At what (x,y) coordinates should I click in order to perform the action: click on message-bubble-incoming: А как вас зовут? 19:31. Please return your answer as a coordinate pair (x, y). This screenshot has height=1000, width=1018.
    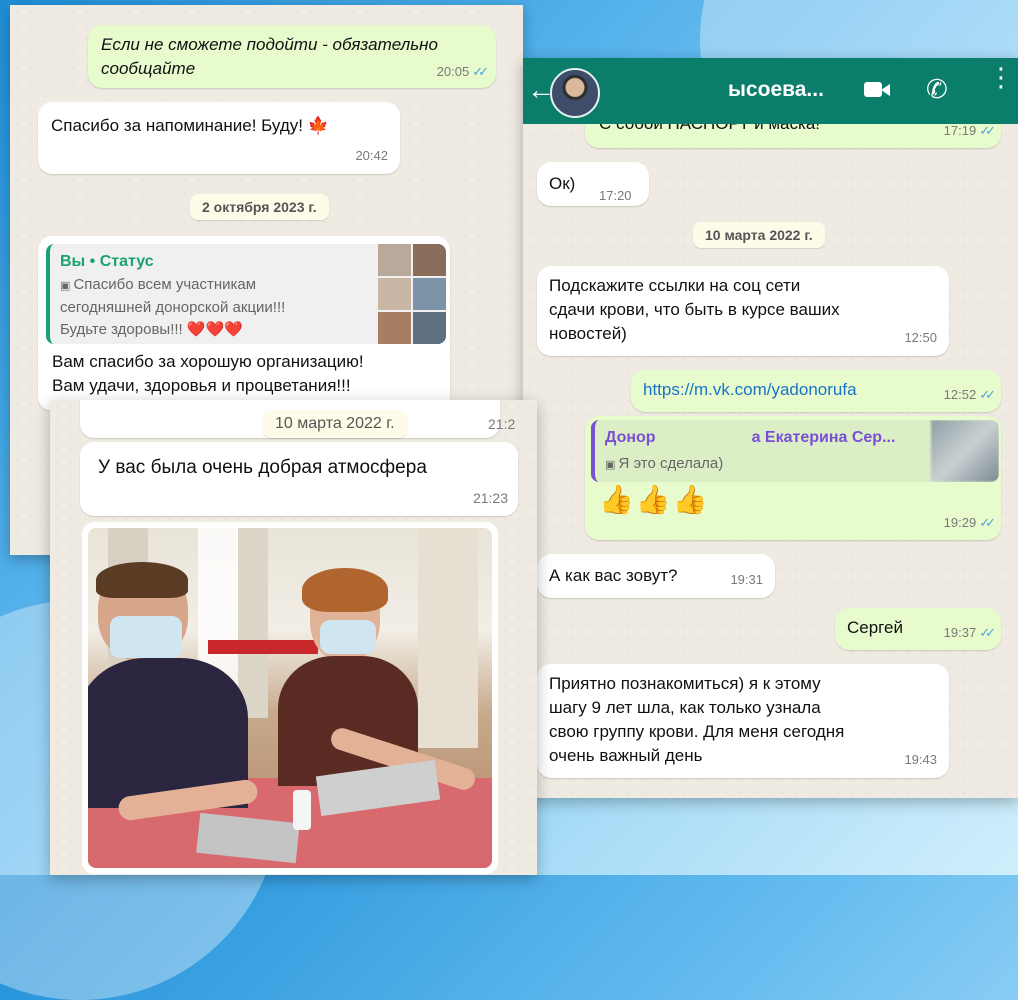
    Looking at the image, I should click on (656, 576).